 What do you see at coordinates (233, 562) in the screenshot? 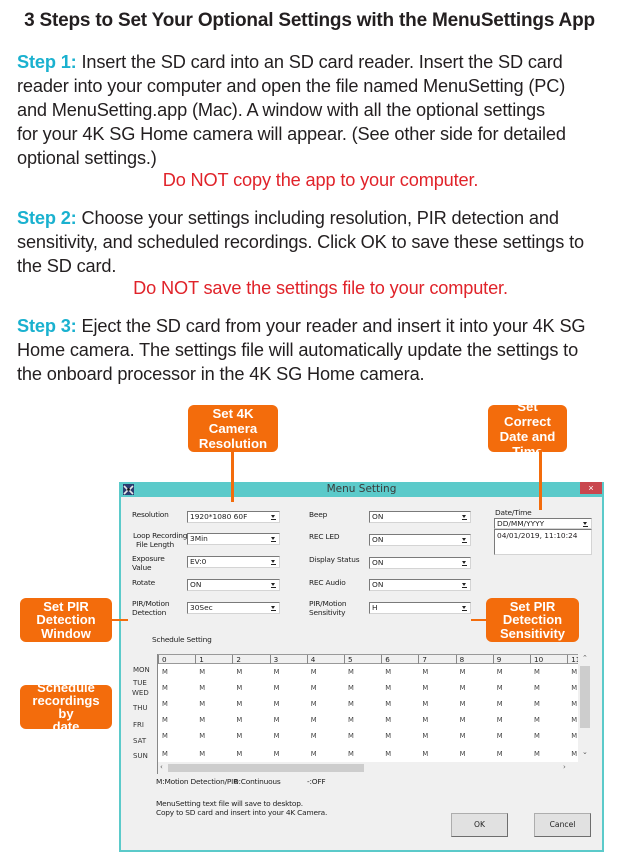
I see `exposure-select: EV:0` at bounding box center [233, 562].